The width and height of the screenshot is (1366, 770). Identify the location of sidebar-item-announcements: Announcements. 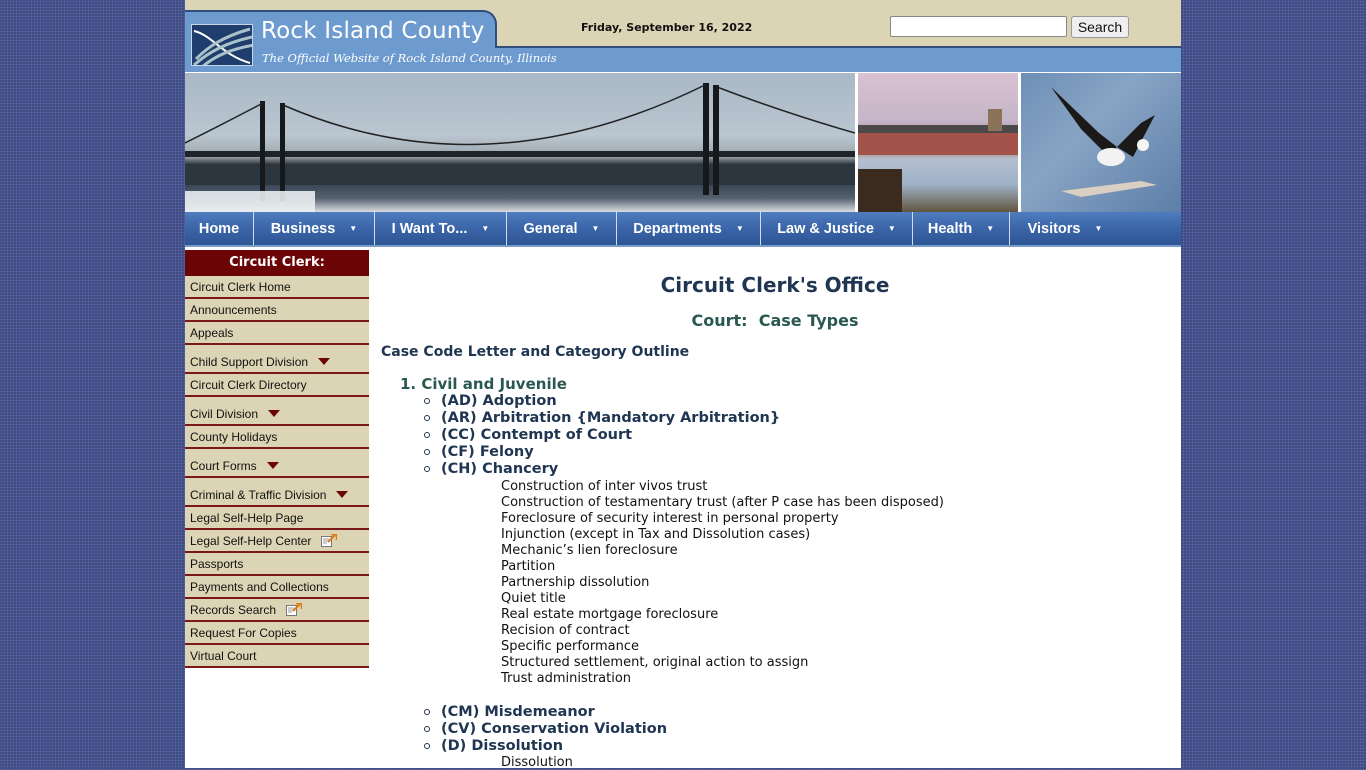
(277, 310).